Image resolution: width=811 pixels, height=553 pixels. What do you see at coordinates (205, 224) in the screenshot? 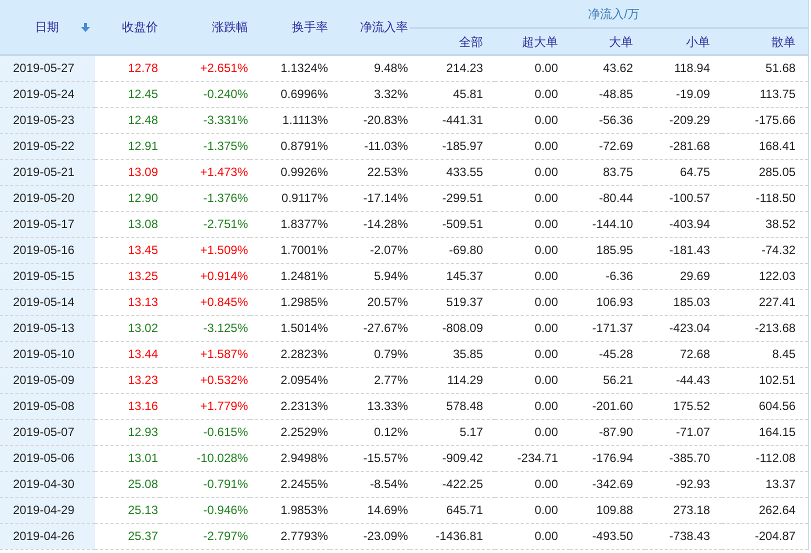
I see `table-cell: -2.751%` at bounding box center [205, 224].